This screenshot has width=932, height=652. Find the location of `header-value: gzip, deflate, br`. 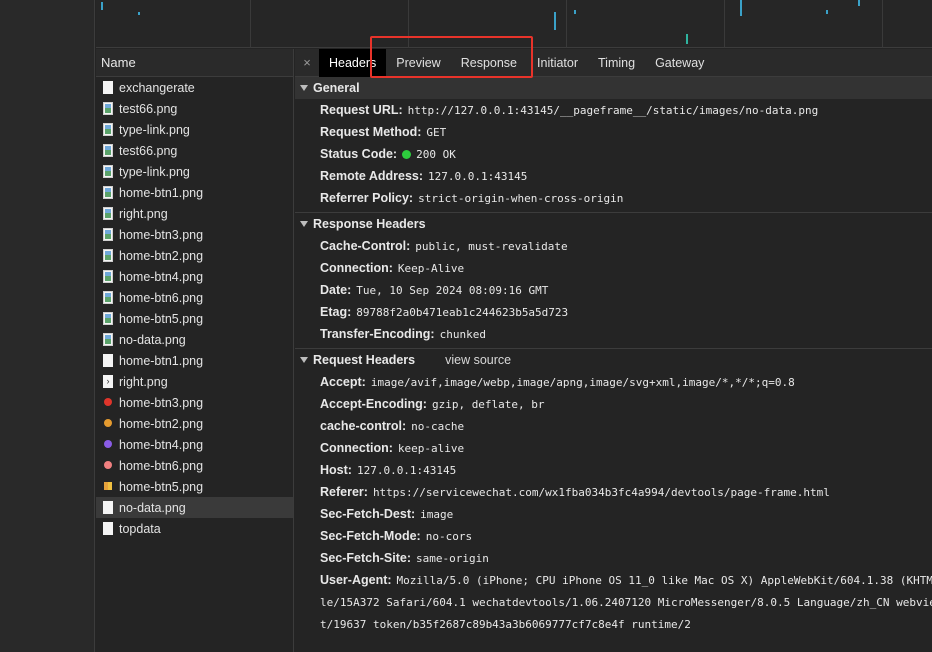

header-value: gzip, deflate, br is located at coordinates (488, 404).